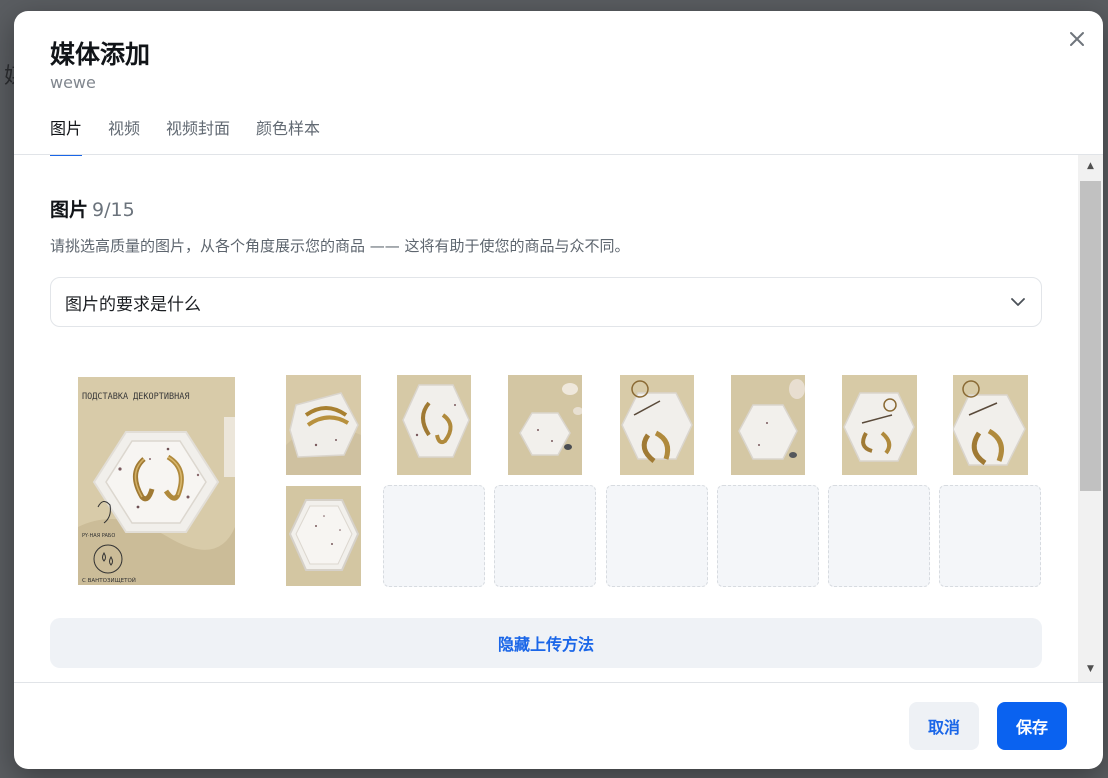 This screenshot has width=1108, height=778. I want to click on photo-footer-text: С ВАНТОЗИЩЕТОЙ, so click(109, 580).